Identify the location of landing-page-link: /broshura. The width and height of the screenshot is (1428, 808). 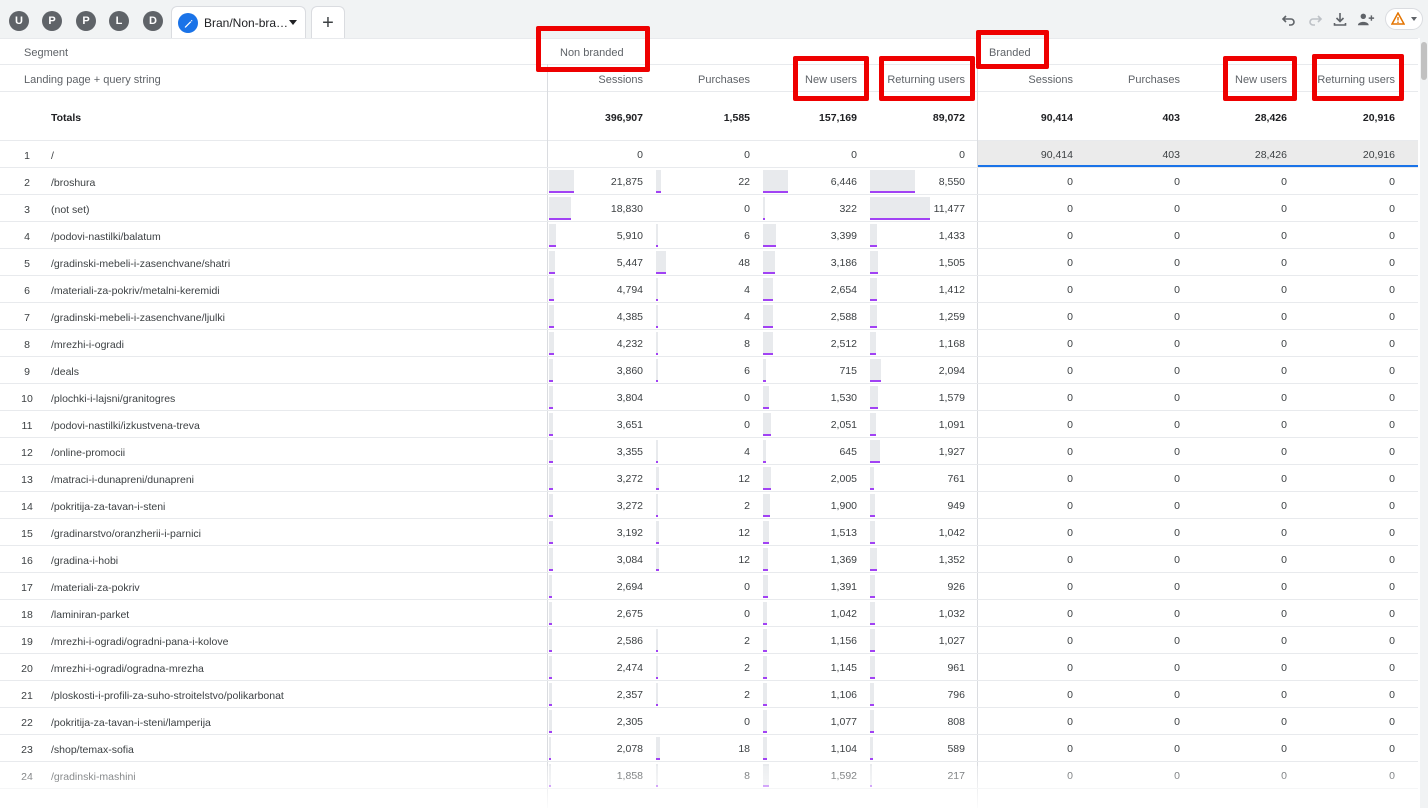
(73, 183).